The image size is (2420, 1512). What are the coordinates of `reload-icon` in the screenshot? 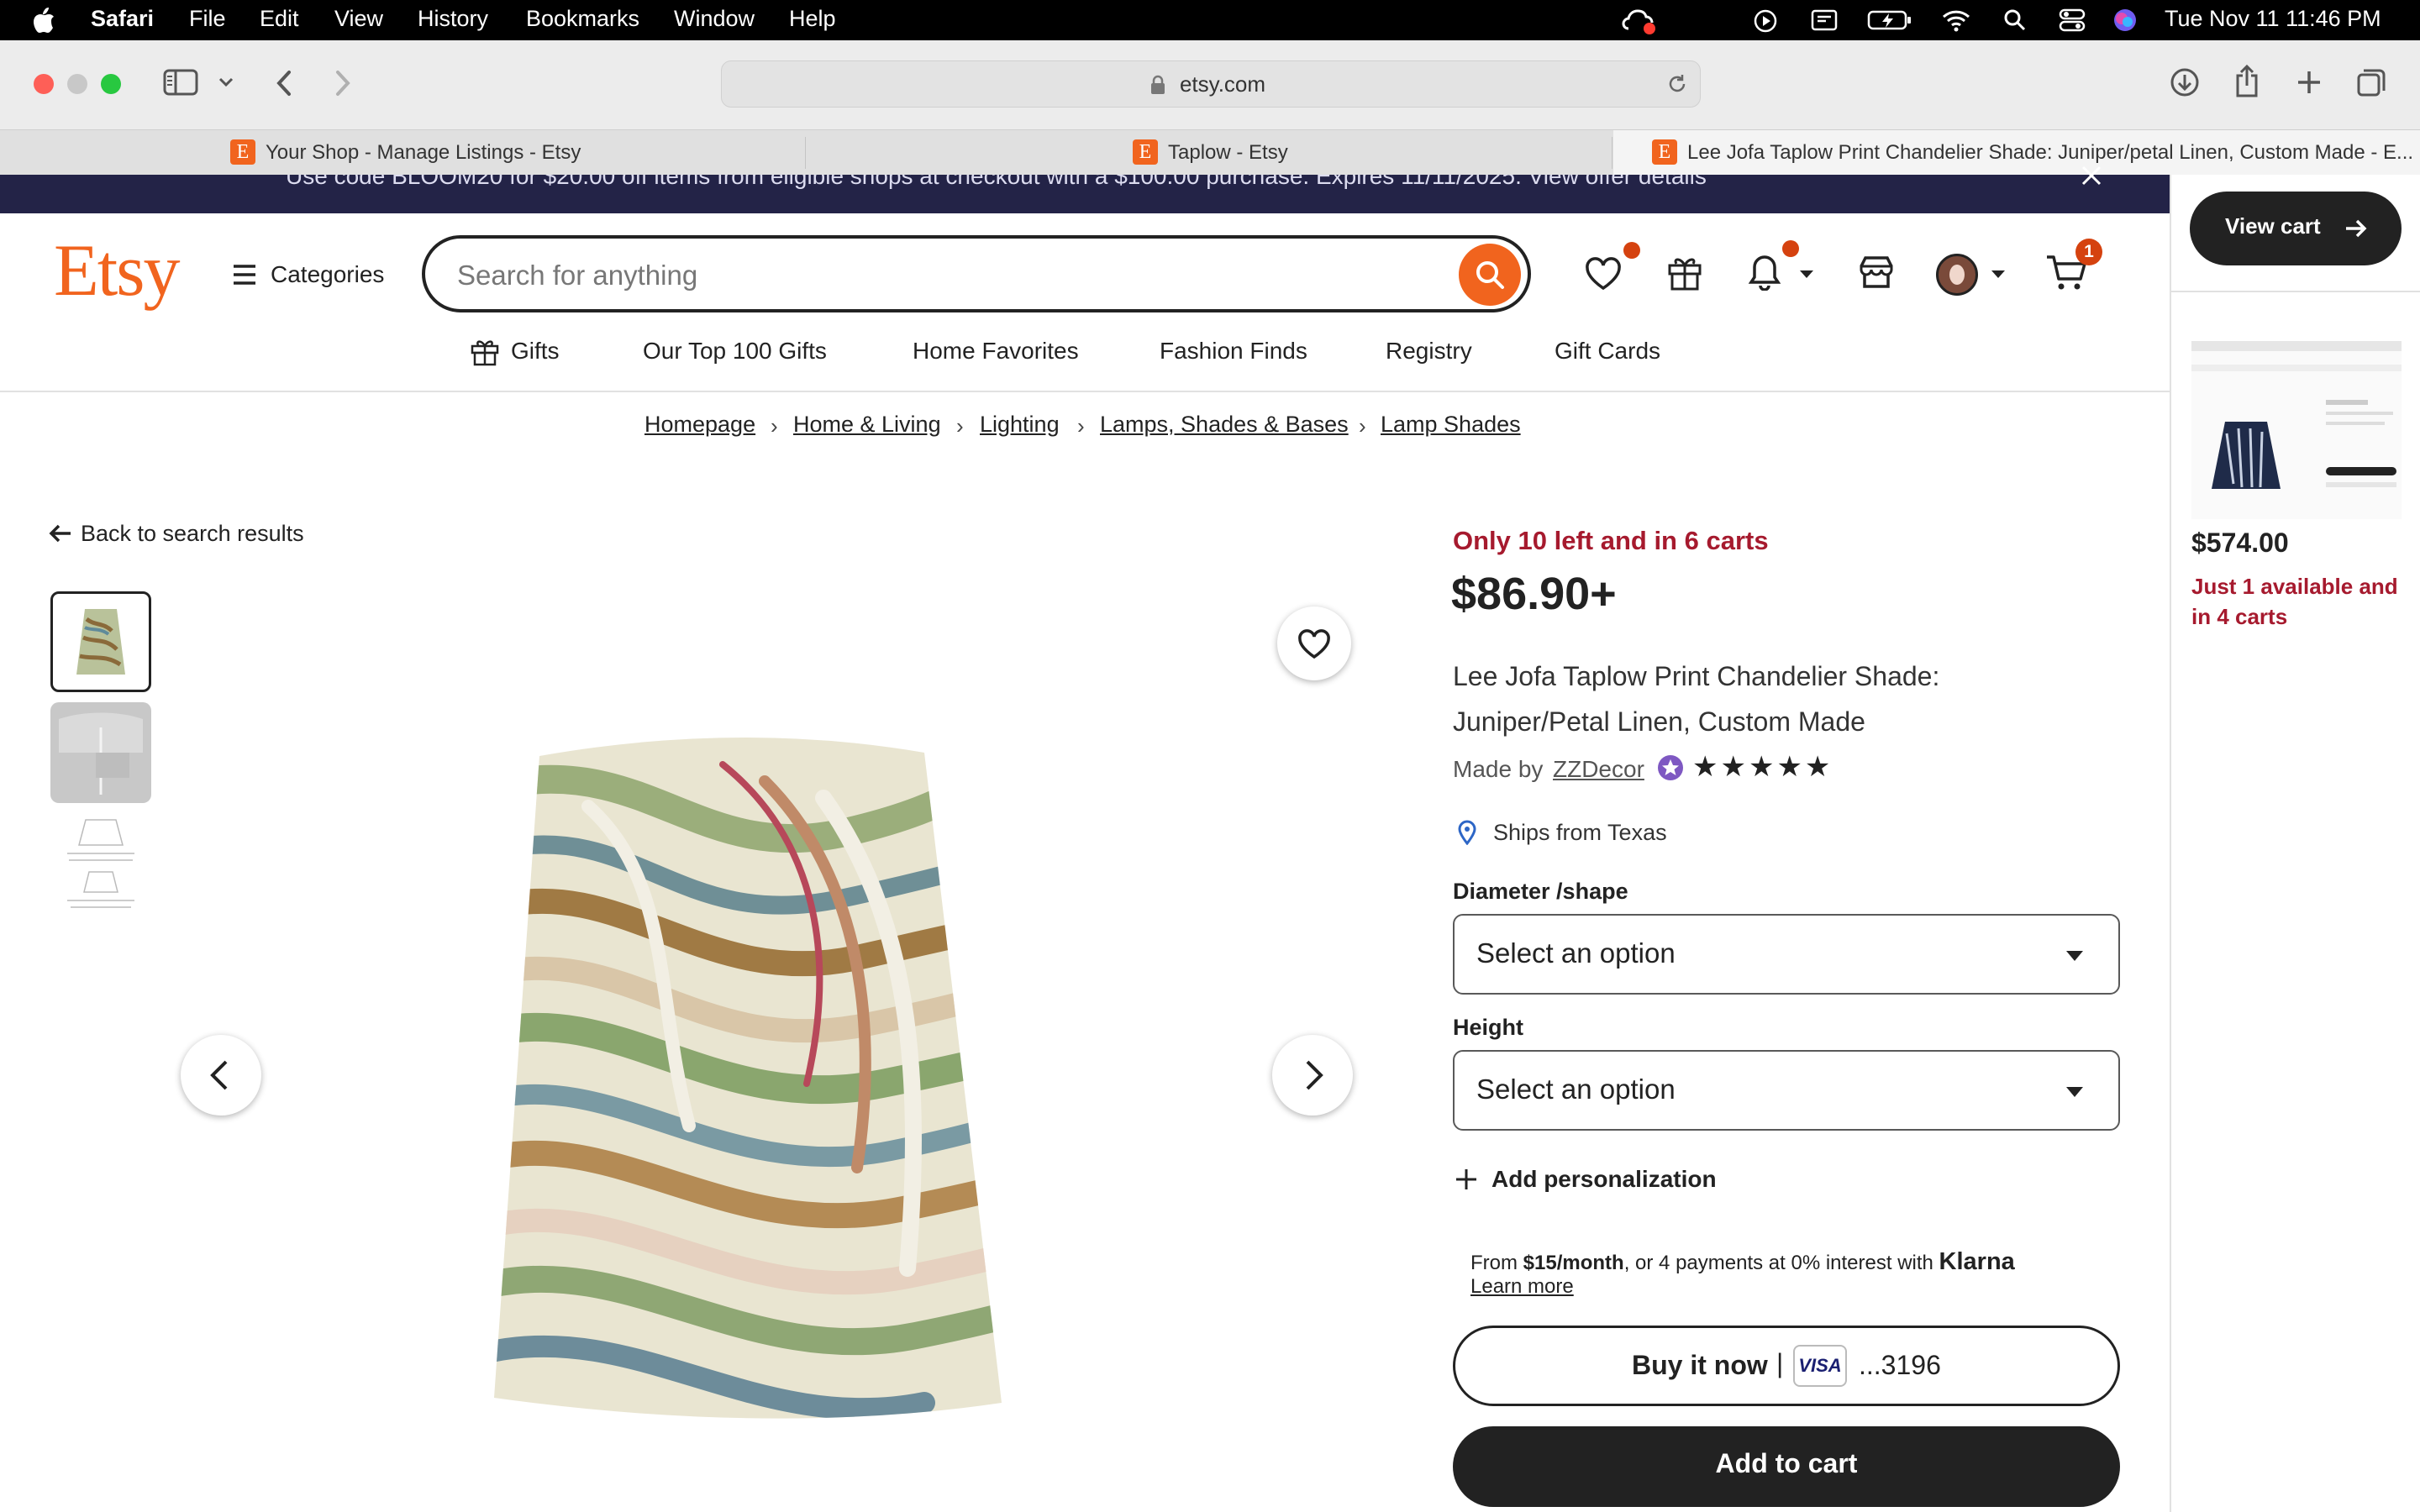 It's located at (1677, 84).